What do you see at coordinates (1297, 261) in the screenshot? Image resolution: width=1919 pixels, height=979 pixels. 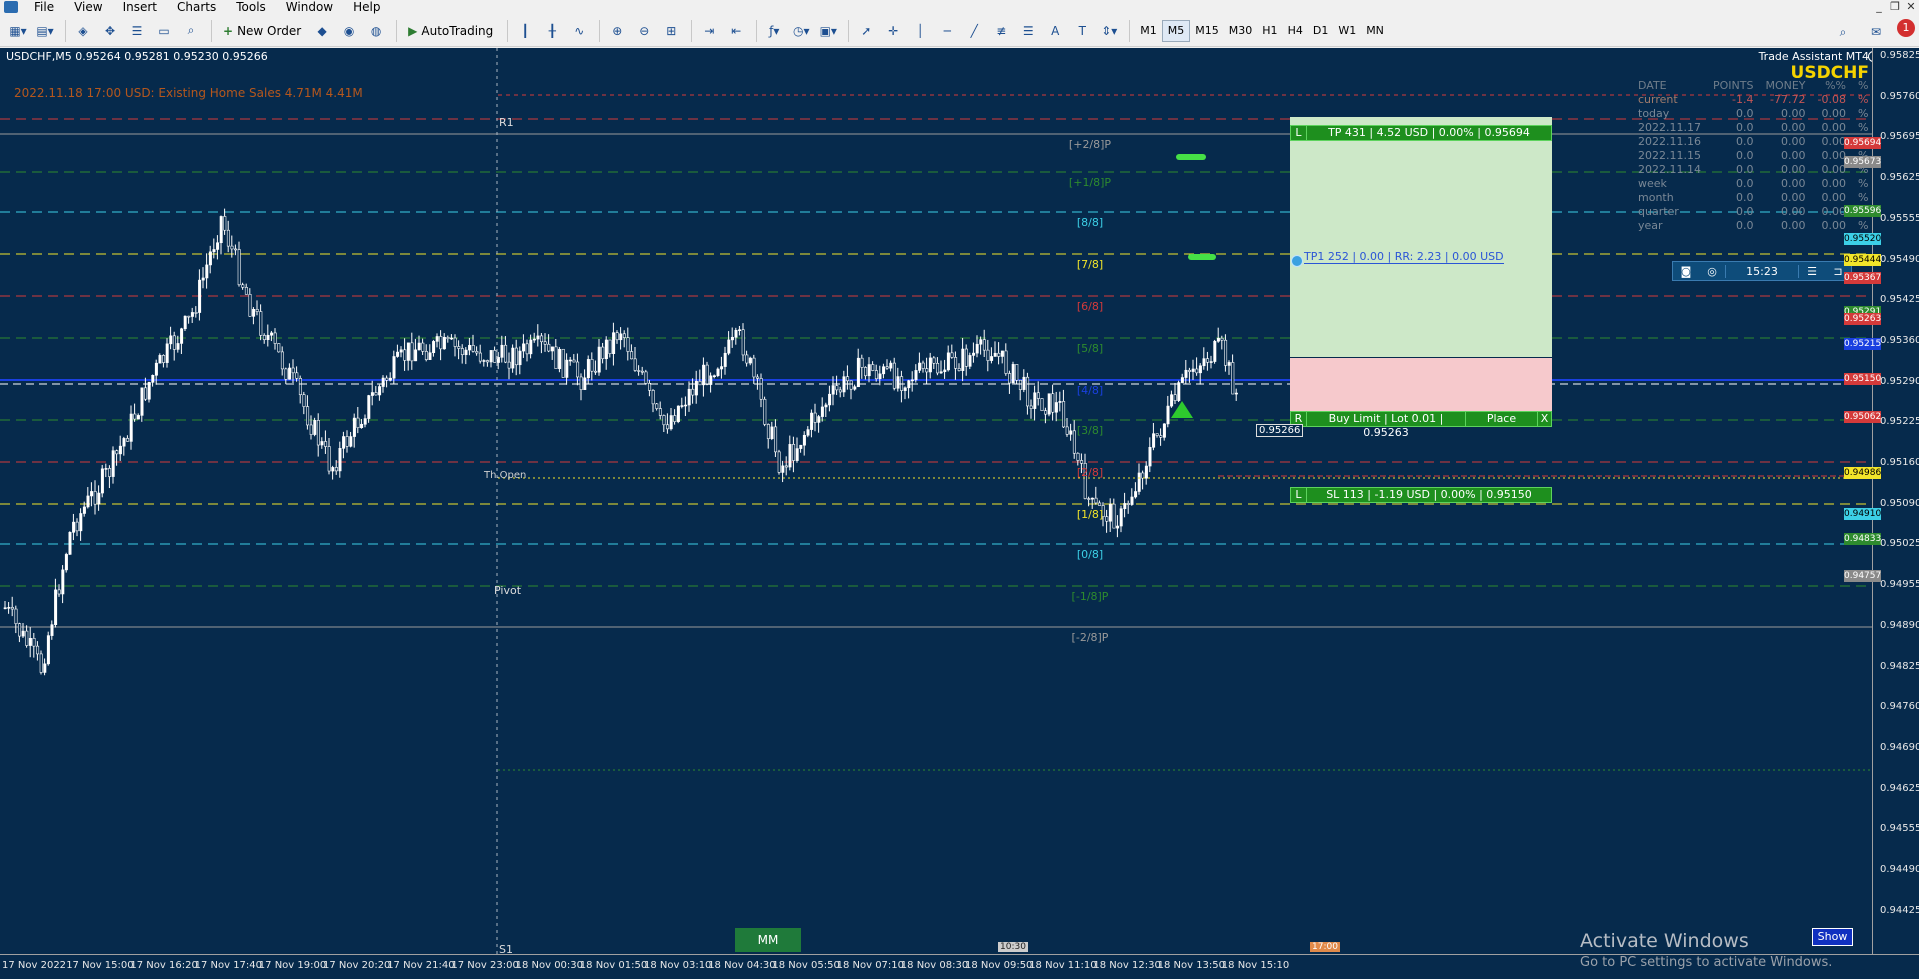 I see `tp1-handle-icon` at bounding box center [1297, 261].